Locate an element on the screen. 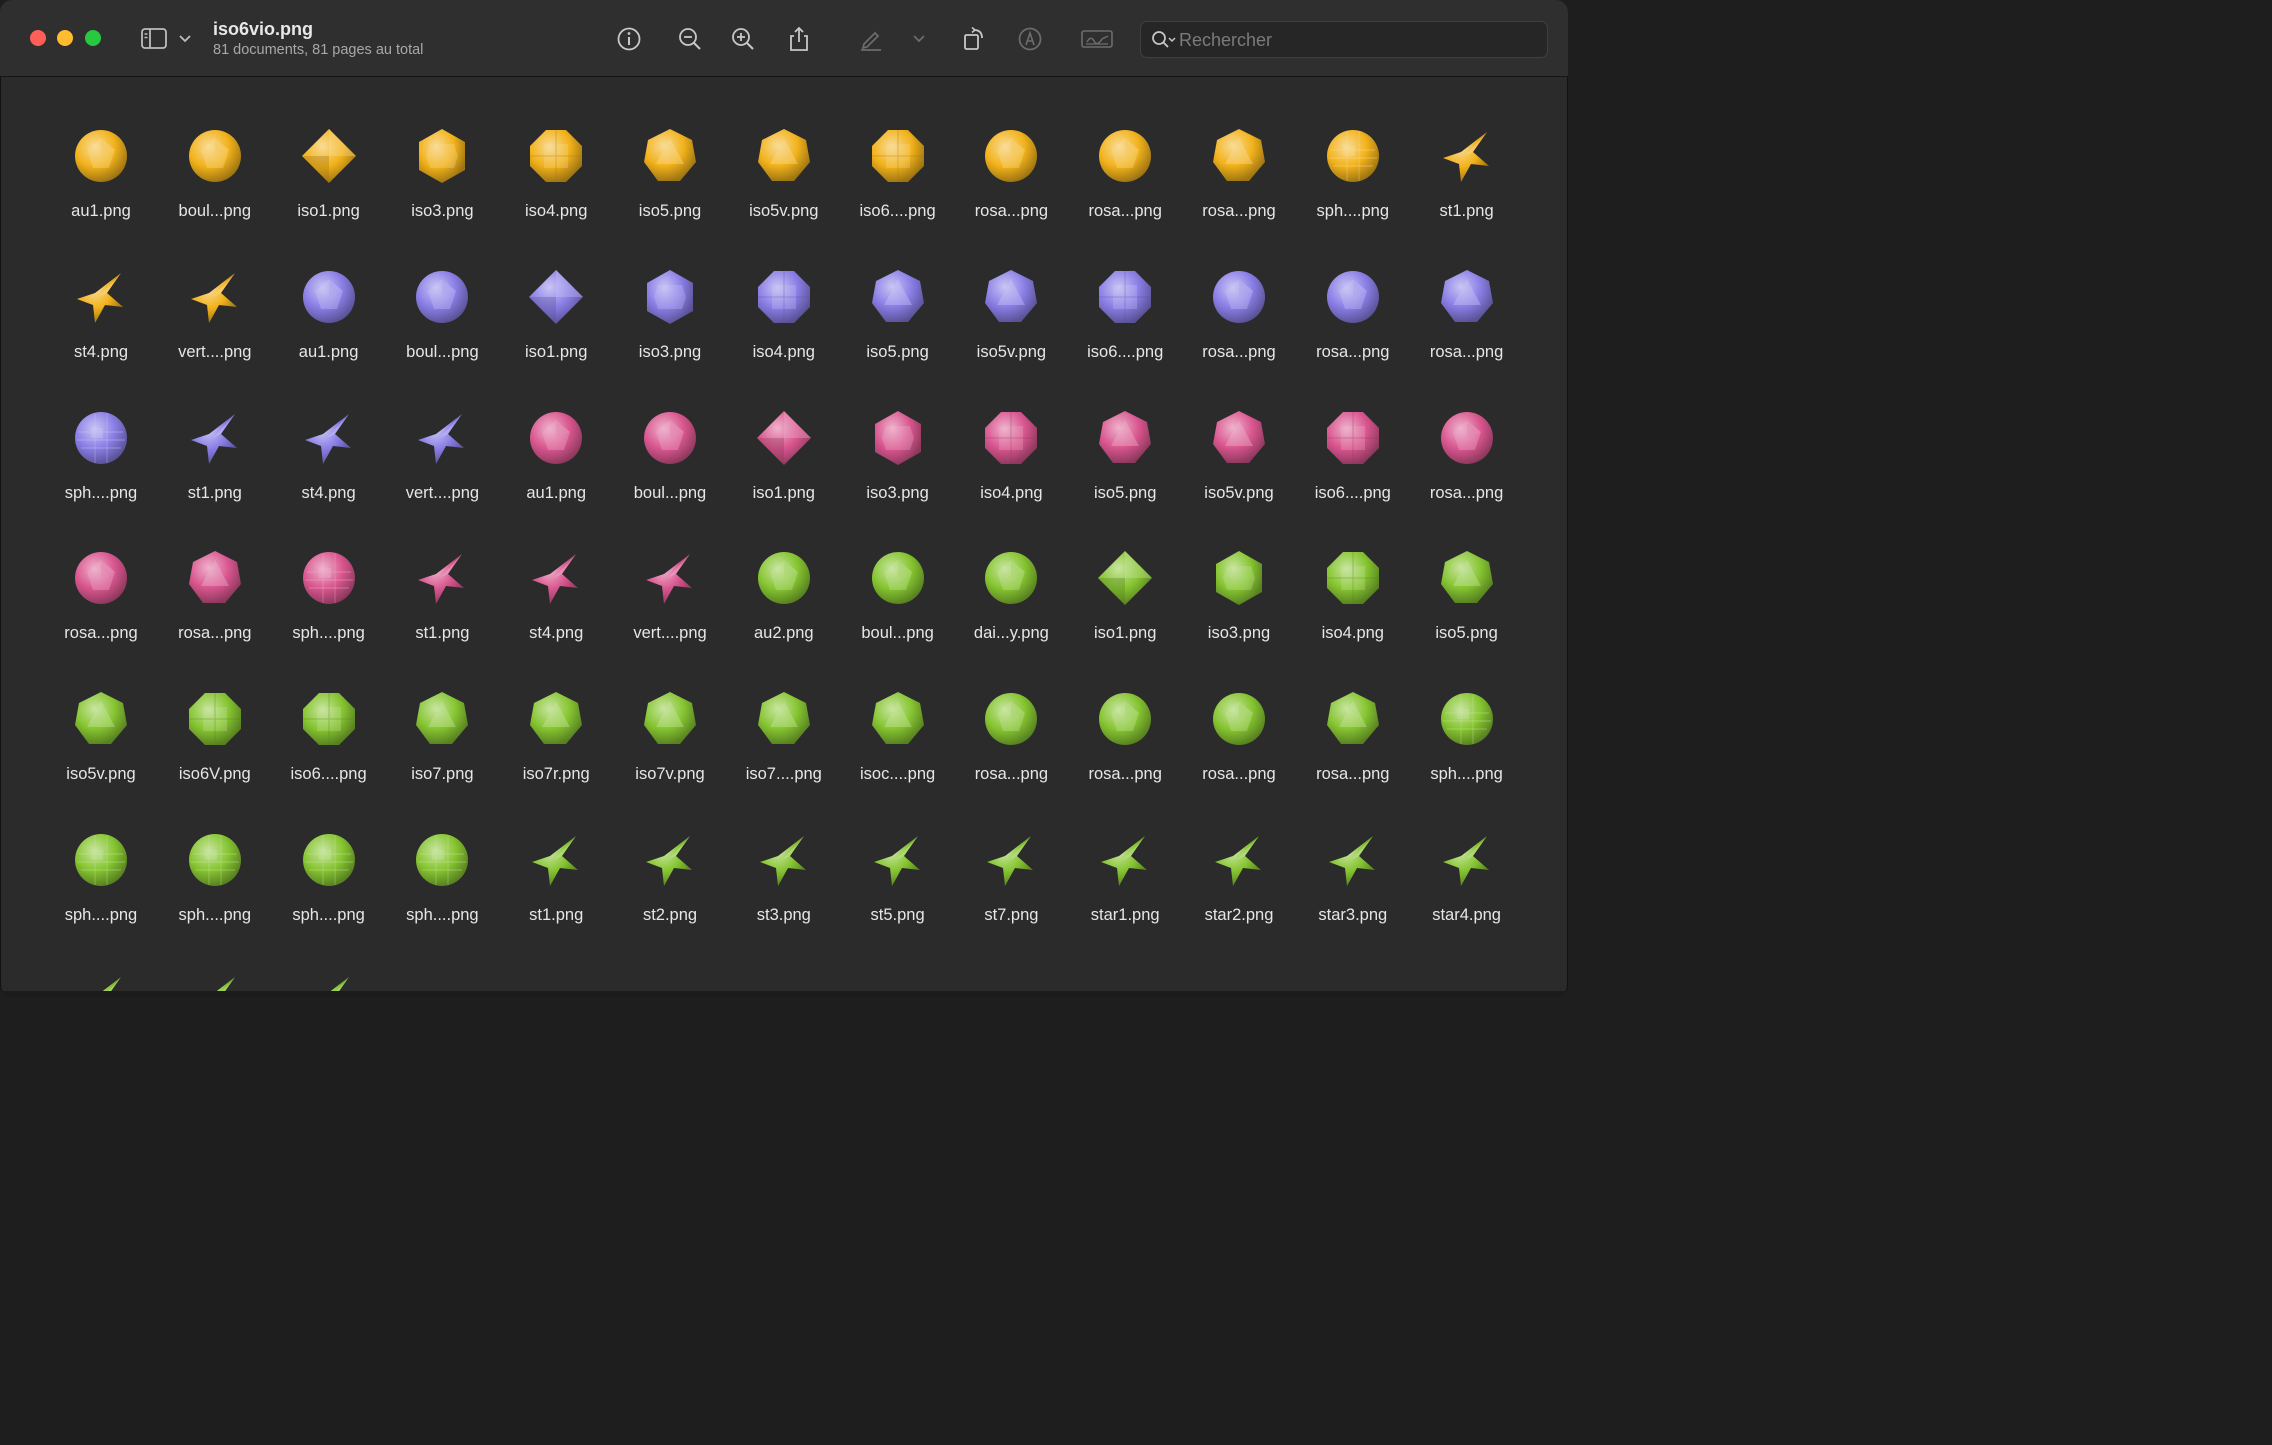 The height and width of the screenshot is (1445, 2272). thumbnail-item: iso7.png is located at coordinates (442, 753).